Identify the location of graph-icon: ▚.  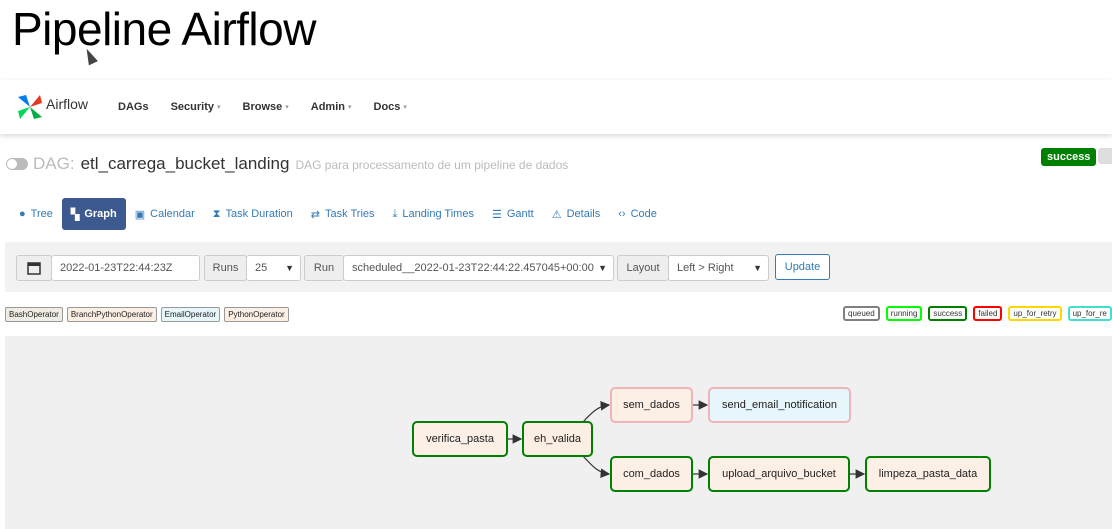
(75, 214).